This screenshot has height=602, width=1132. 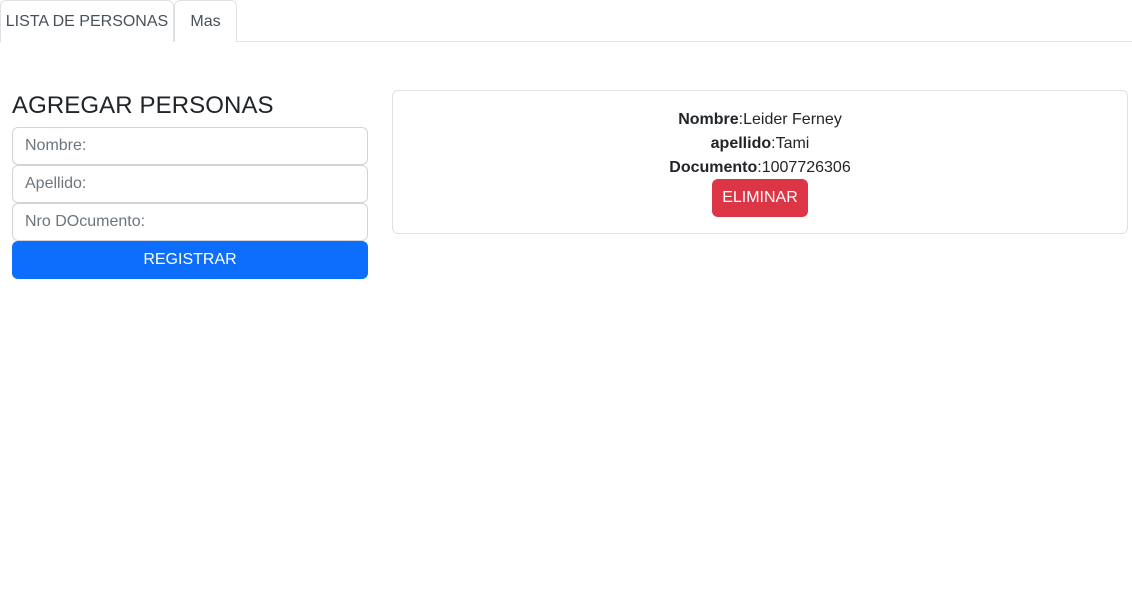 What do you see at coordinates (190, 222) in the screenshot?
I see `documento-input` at bounding box center [190, 222].